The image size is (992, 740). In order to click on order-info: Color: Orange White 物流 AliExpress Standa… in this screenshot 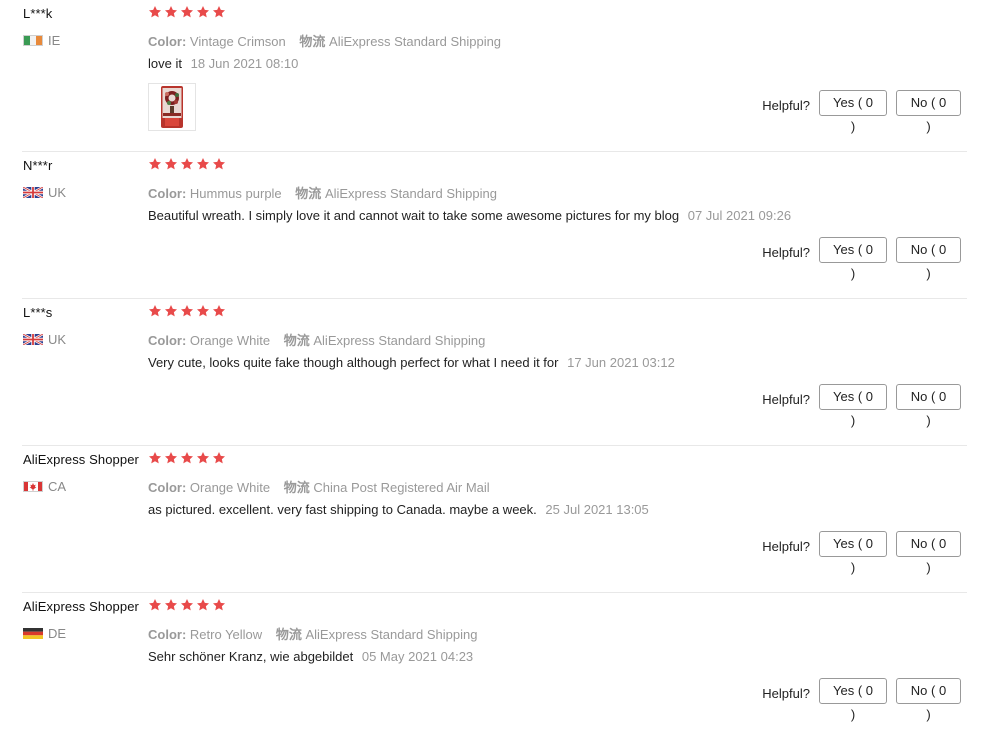, I will do `click(316, 339)`.